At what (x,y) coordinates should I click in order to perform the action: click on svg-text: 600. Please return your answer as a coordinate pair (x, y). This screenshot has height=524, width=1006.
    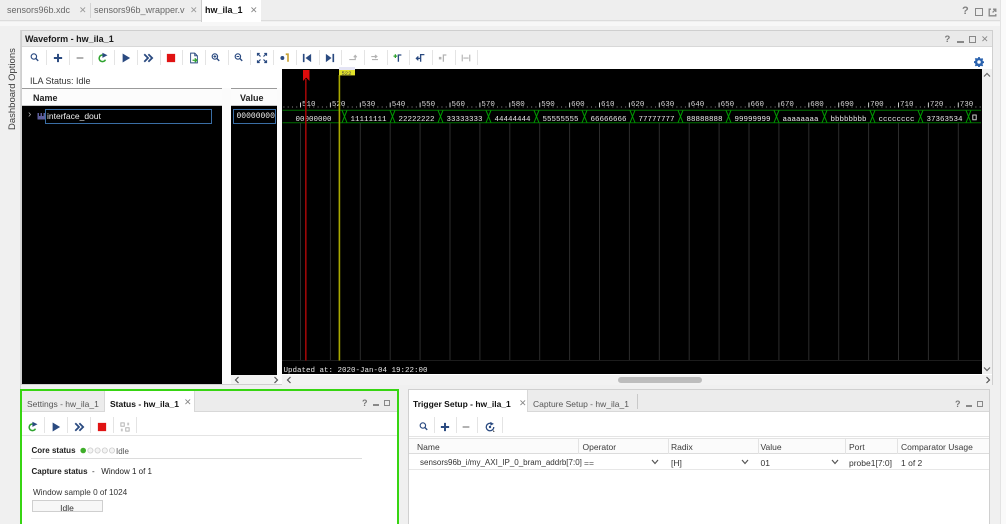
    Looking at the image, I should click on (578, 105).